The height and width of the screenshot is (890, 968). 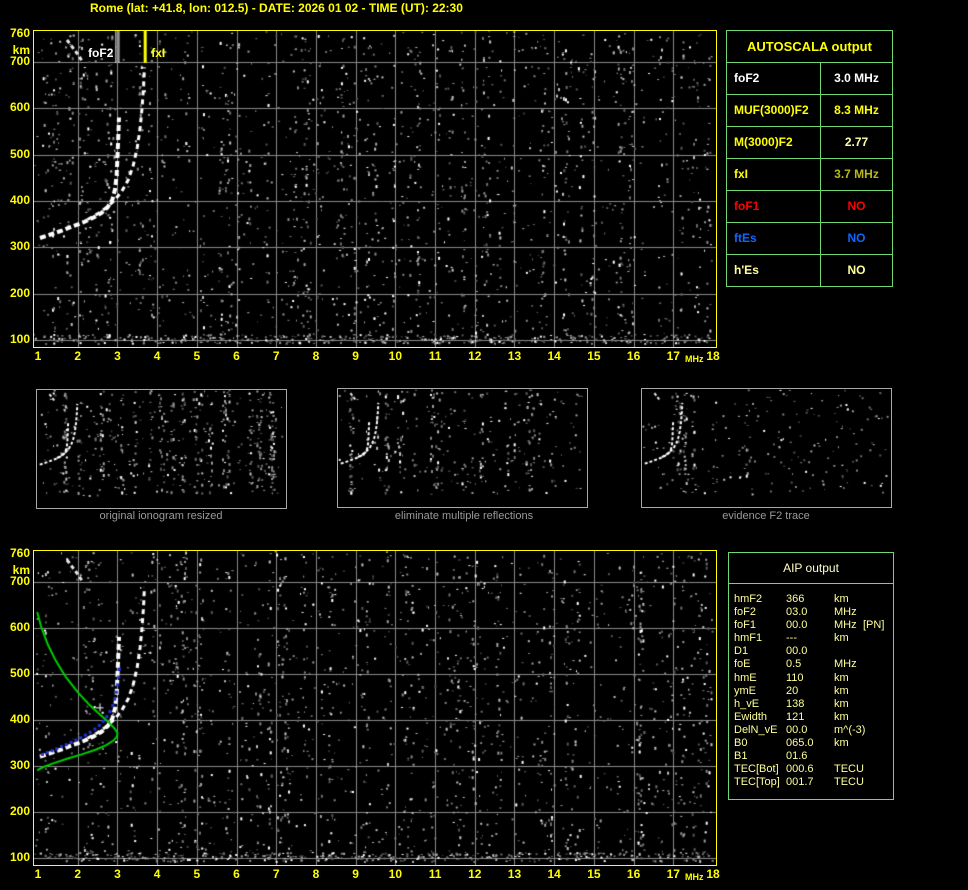 What do you see at coordinates (157, 874) in the screenshot?
I see `x-axis-tick-label: 4` at bounding box center [157, 874].